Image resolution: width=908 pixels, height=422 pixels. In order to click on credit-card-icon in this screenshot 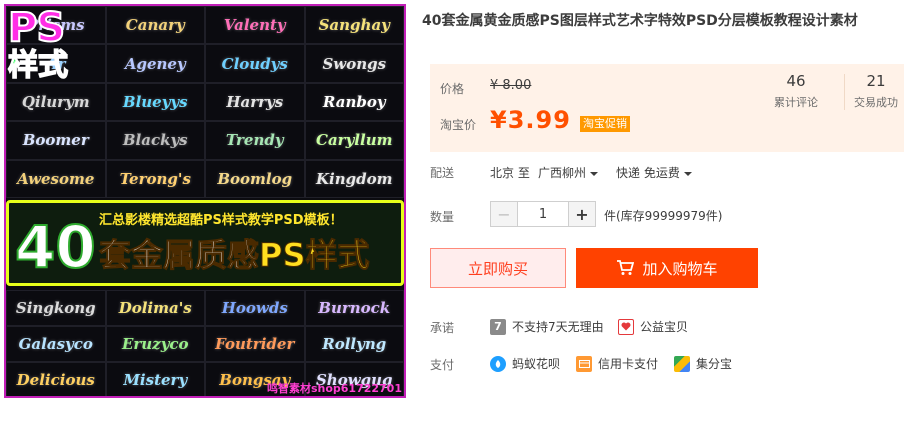, I will do `click(584, 363)`.